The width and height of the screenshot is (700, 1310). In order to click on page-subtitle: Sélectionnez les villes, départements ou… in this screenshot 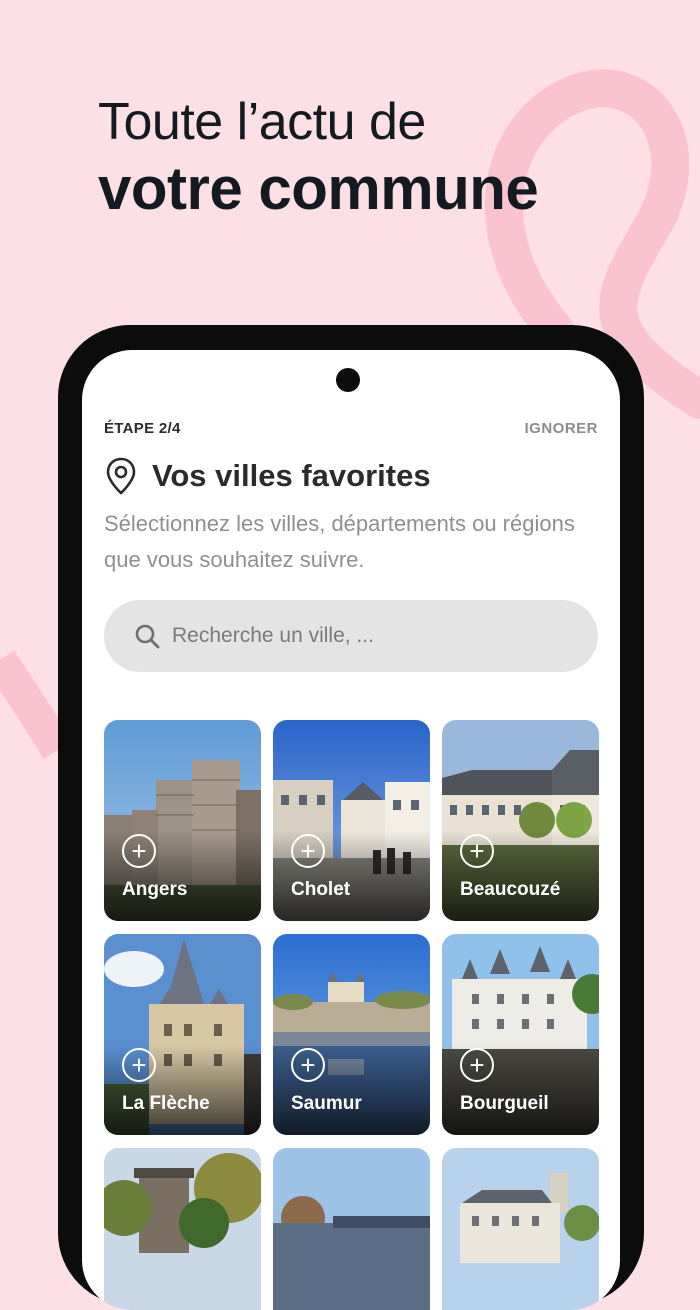, I will do `click(339, 541)`.